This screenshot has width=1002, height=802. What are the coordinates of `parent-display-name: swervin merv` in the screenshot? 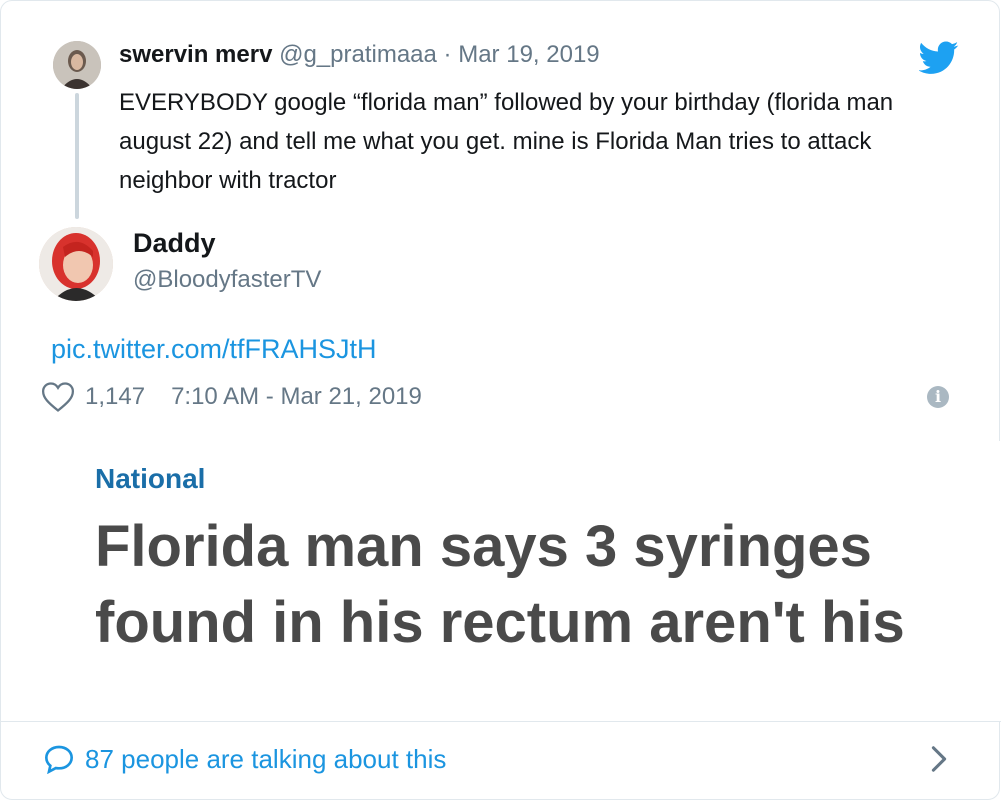 It's located at (195, 54).